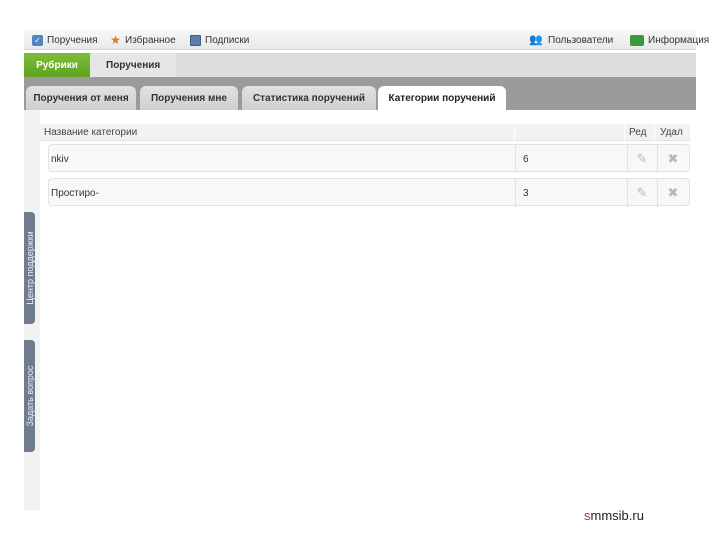 The height and width of the screenshot is (540, 720). I want to click on toolbar-item-info: Информация, so click(669, 40).